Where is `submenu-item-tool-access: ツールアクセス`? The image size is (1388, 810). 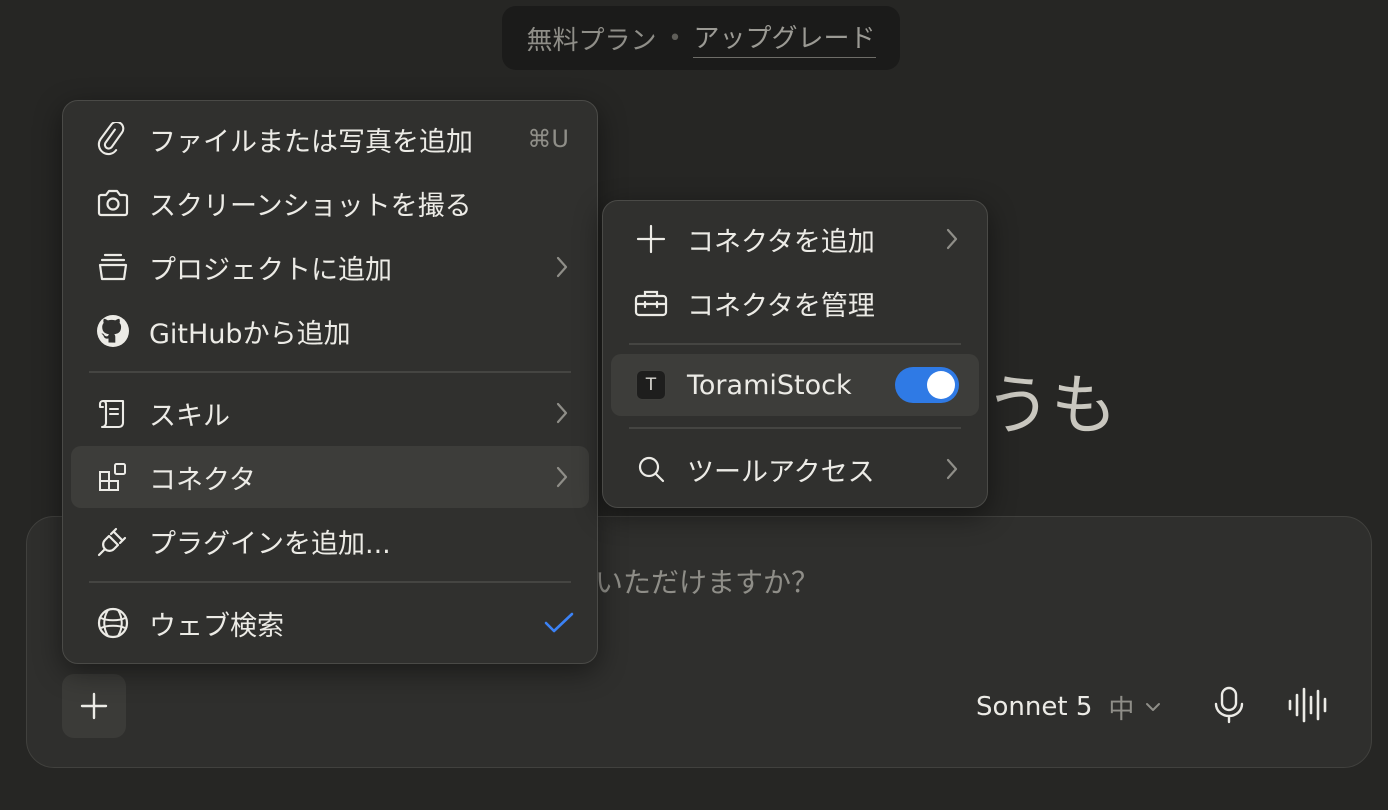 submenu-item-tool-access: ツールアクセス is located at coordinates (795, 469).